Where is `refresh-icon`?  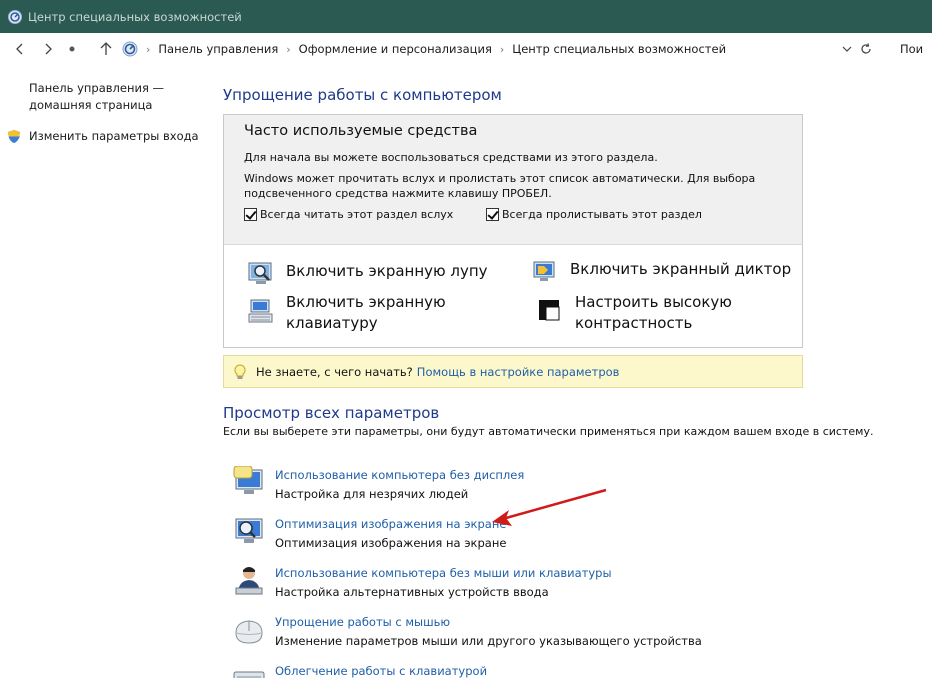 refresh-icon is located at coordinates (866, 49).